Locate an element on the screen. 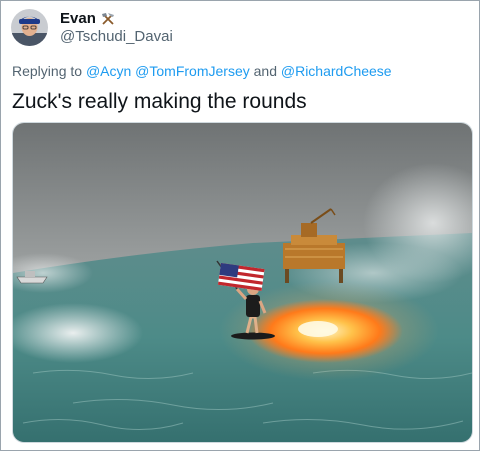 Image resolution: width=480 pixels, height=451 pixels. handle: @Tschudi_Davai is located at coordinates (116, 37).